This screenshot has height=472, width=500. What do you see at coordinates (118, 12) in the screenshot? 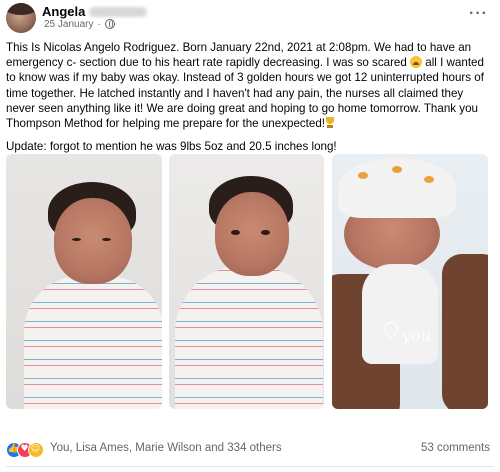
I see `author-last-name-redacted` at bounding box center [118, 12].